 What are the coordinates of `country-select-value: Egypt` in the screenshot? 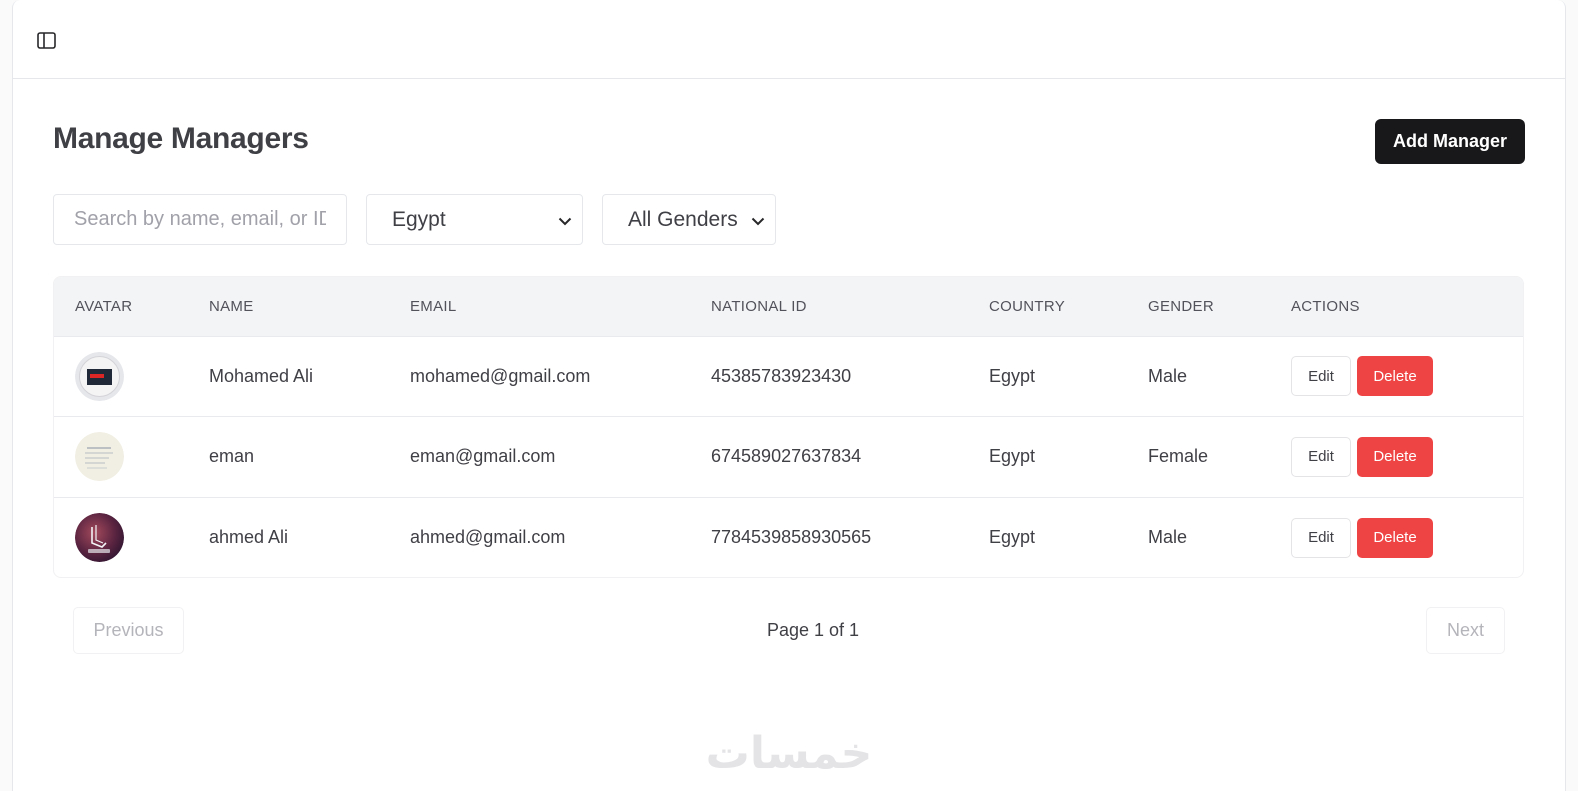 It's located at (419, 219).